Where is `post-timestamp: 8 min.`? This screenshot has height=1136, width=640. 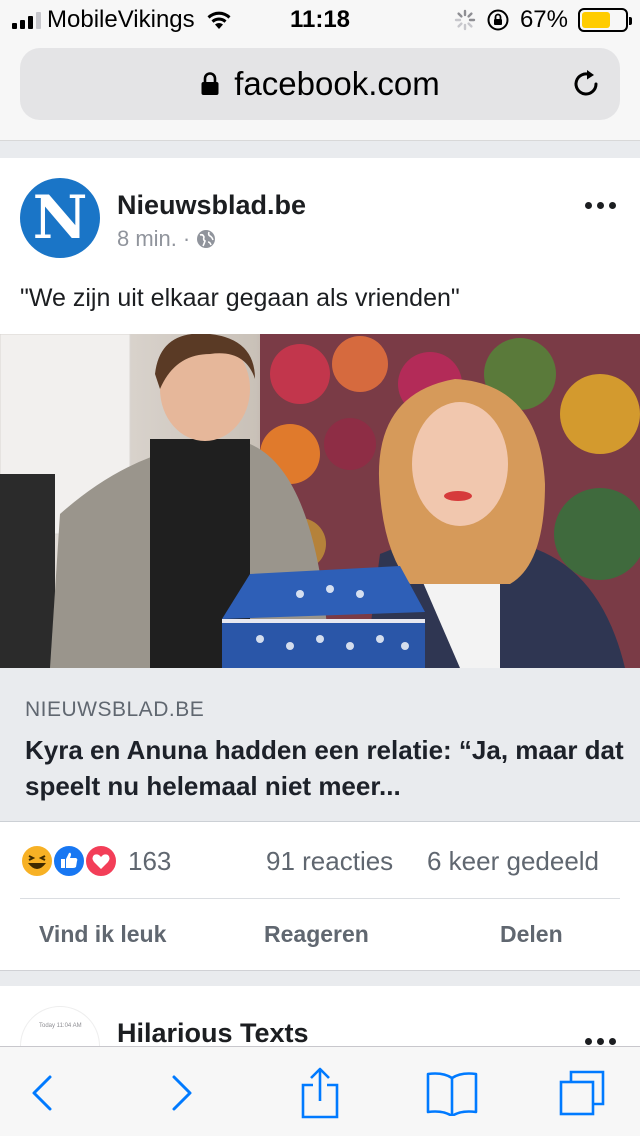
post-timestamp: 8 min. is located at coordinates (147, 239).